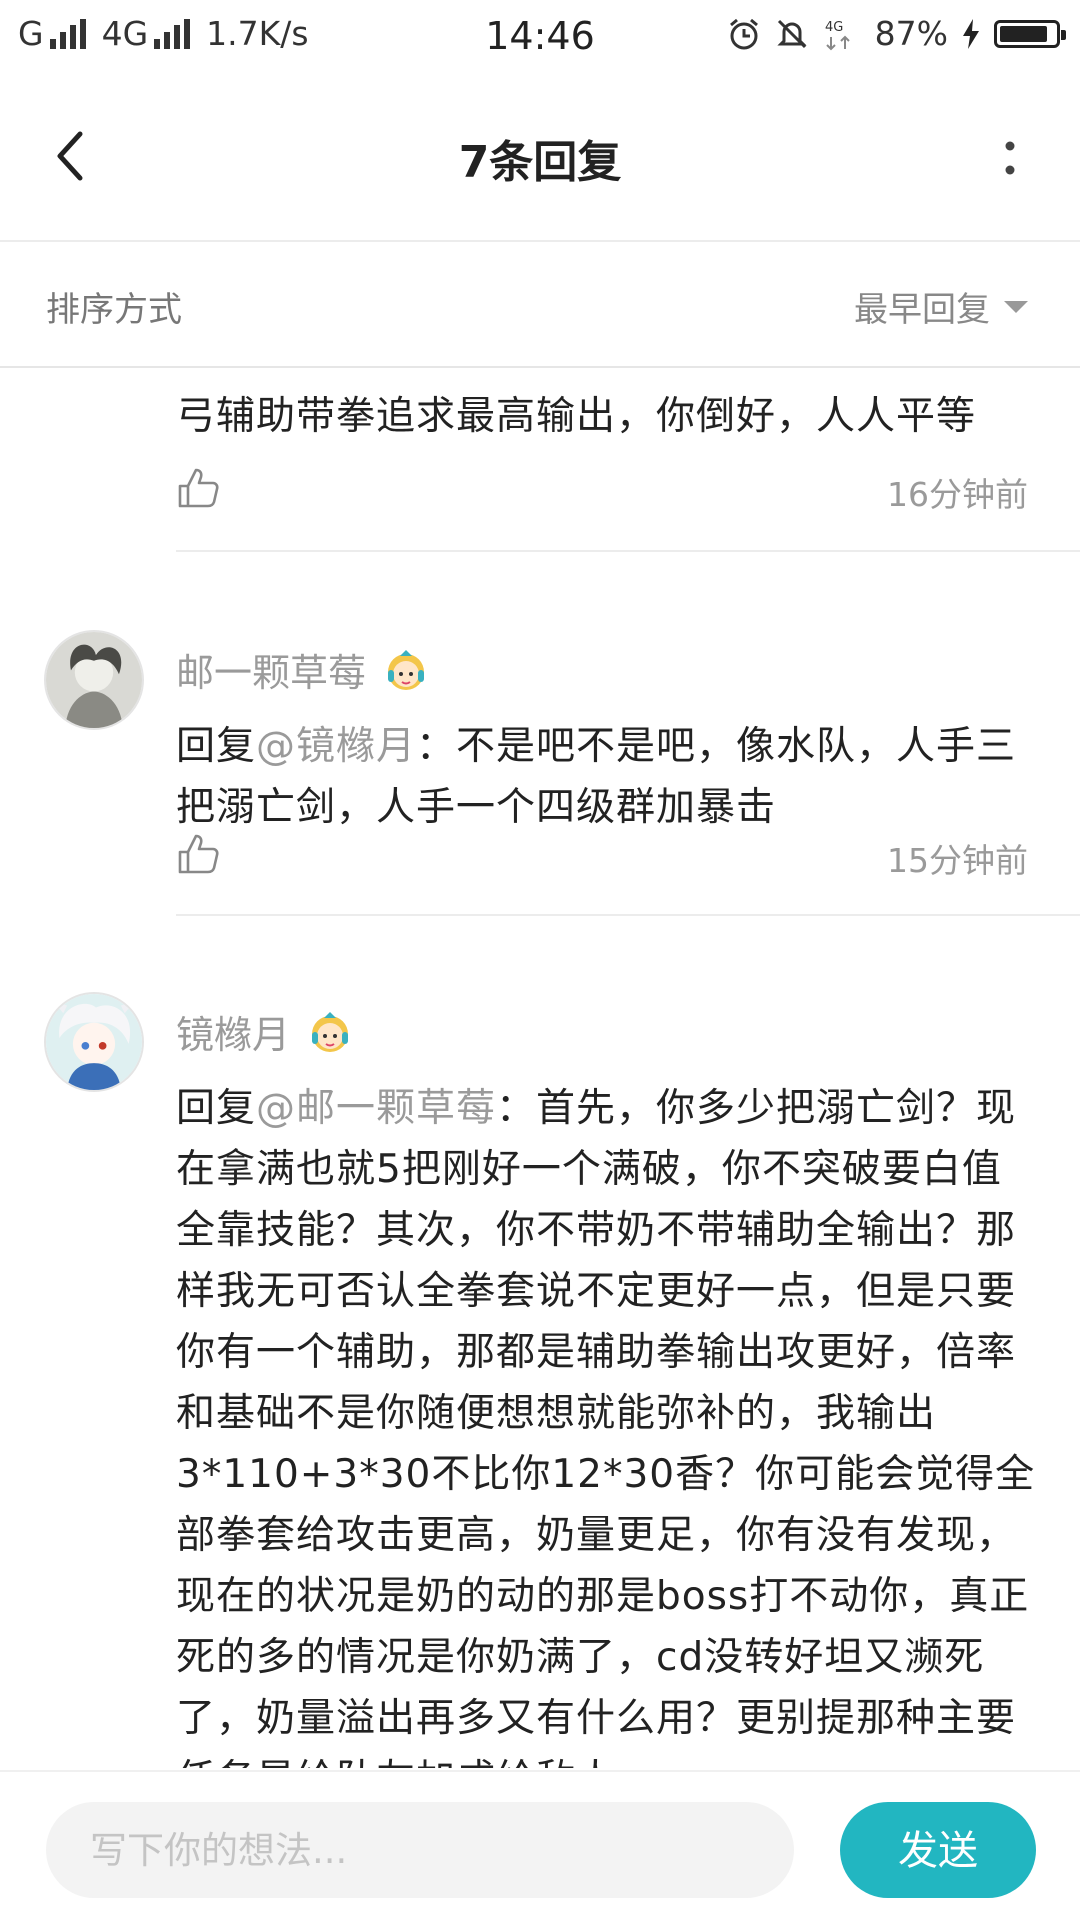 Image resolution: width=1080 pixels, height=1922 pixels. What do you see at coordinates (1016, 306) in the screenshot?
I see `chevron-down-icon` at bounding box center [1016, 306].